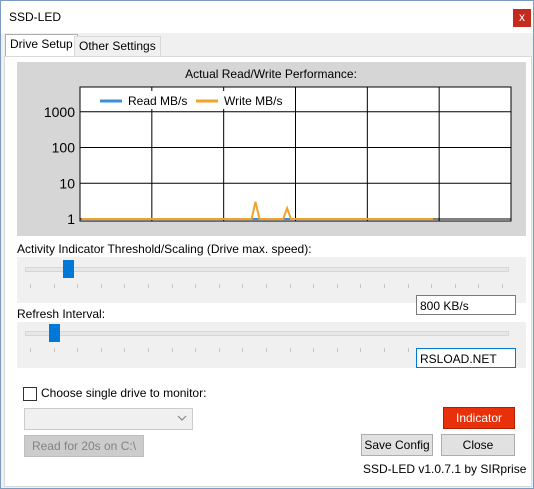  Describe the element at coordinates (267, 45) in the screenshot. I see `tab-strip: Drive Setup Other Settings` at that location.